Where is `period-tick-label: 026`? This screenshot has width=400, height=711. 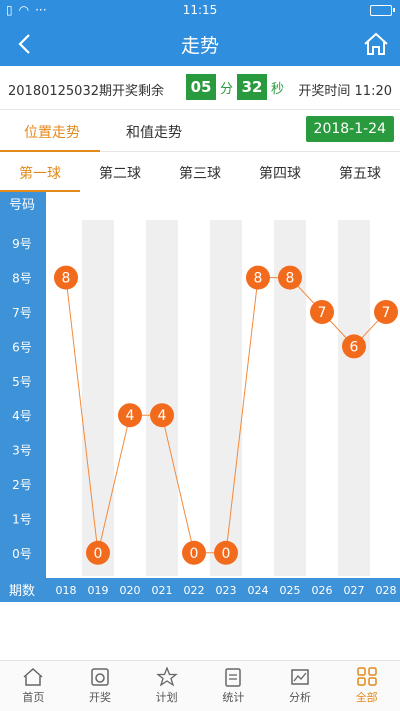 period-tick-label: 026 is located at coordinates (322, 590).